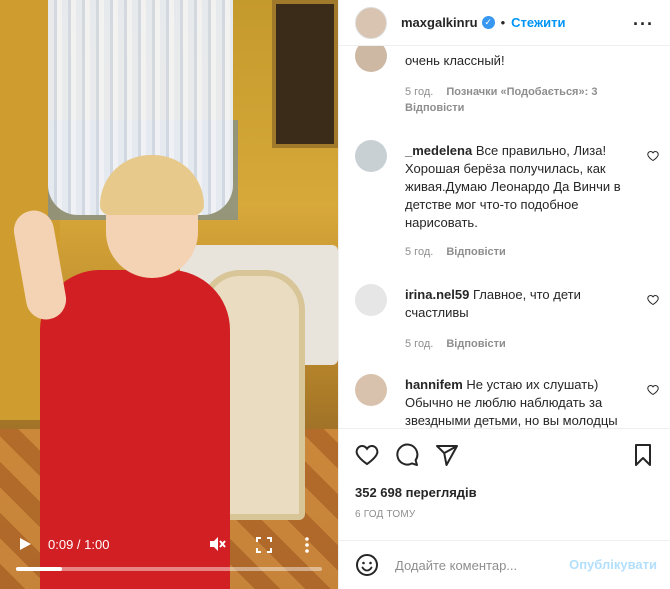 The width and height of the screenshot is (670, 589). Describe the element at coordinates (439, 22) in the screenshot. I see `author-username: maxgalkinru` at that location.